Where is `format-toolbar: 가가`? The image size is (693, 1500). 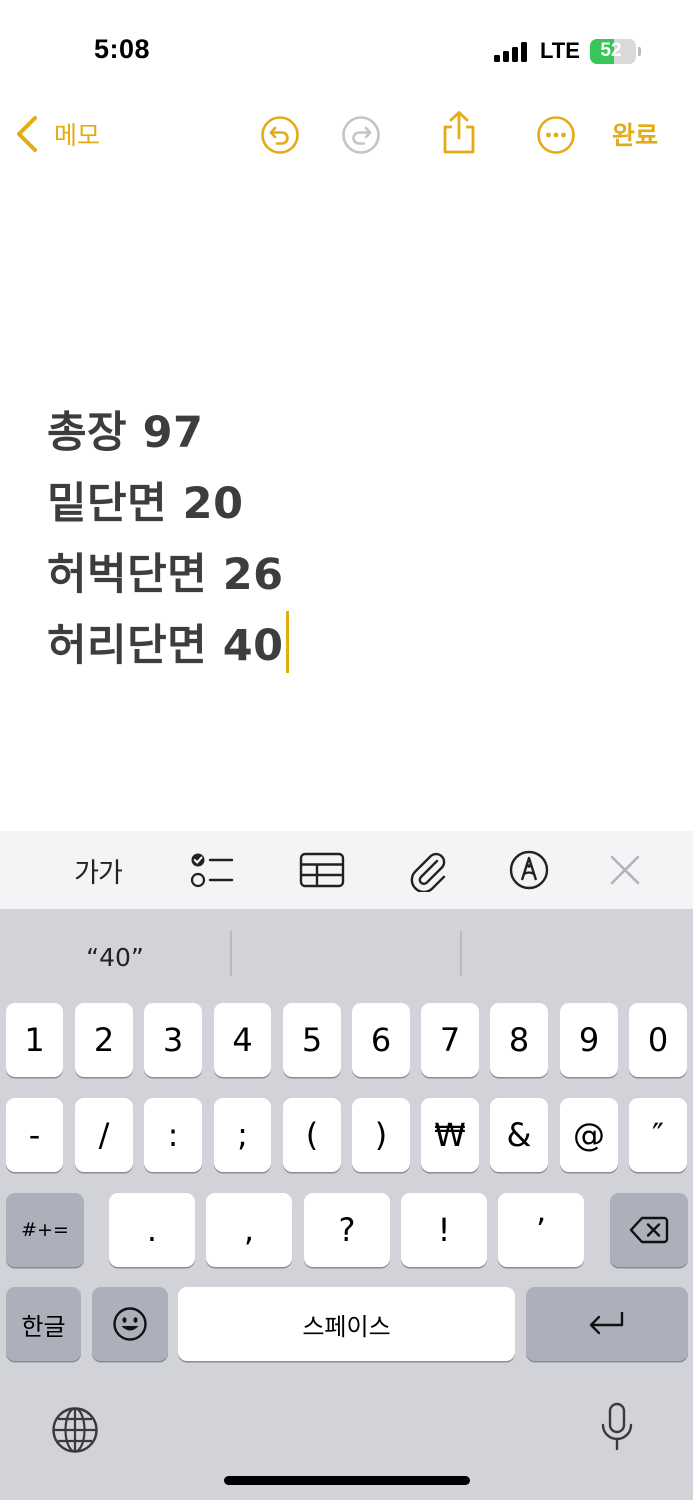
format-toolbar: 가가 is located at coordinates (346, 870).